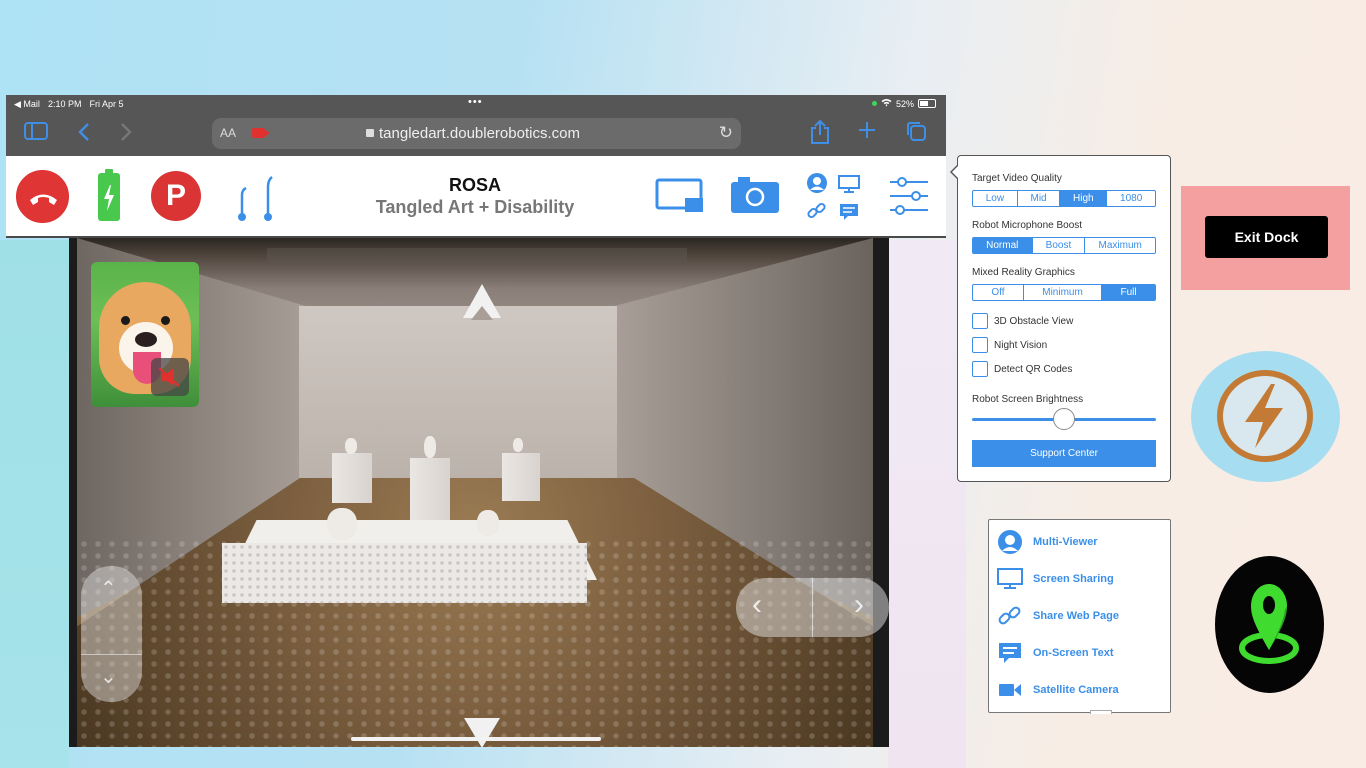  I want to click on lightning-bolt-icon, so click(1265, 416).